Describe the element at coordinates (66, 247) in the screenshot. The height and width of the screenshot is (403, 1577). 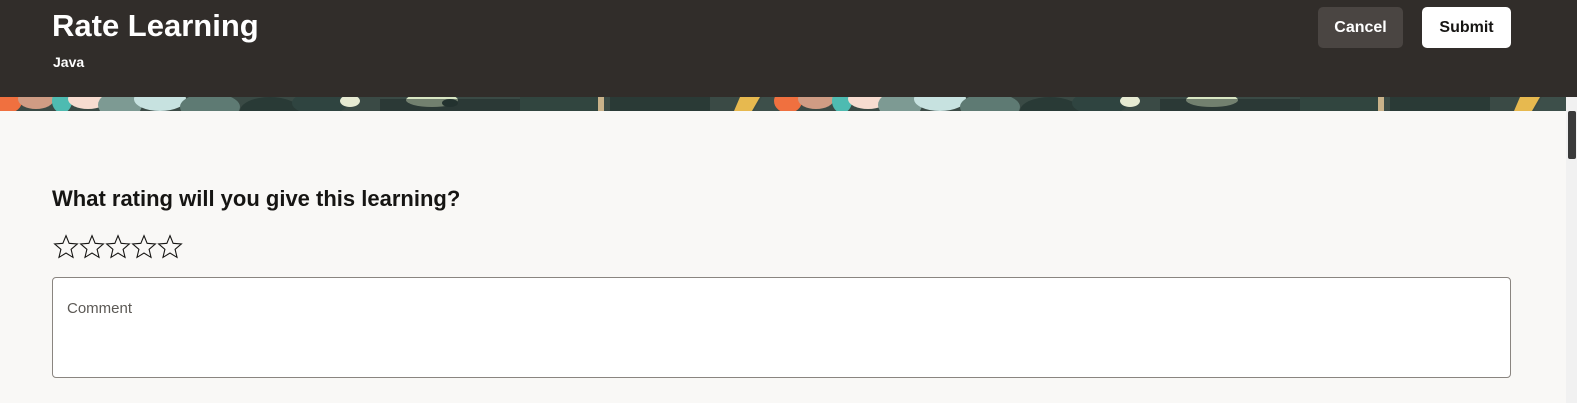
I see `star-1-icon` at that location.